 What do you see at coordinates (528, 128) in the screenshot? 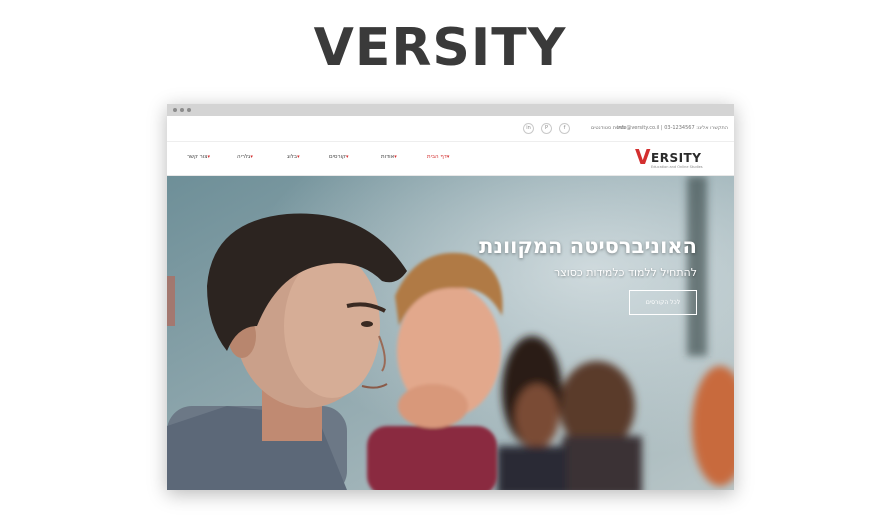
I see `linkedin-icon: in` at bounding box center [528, 128].